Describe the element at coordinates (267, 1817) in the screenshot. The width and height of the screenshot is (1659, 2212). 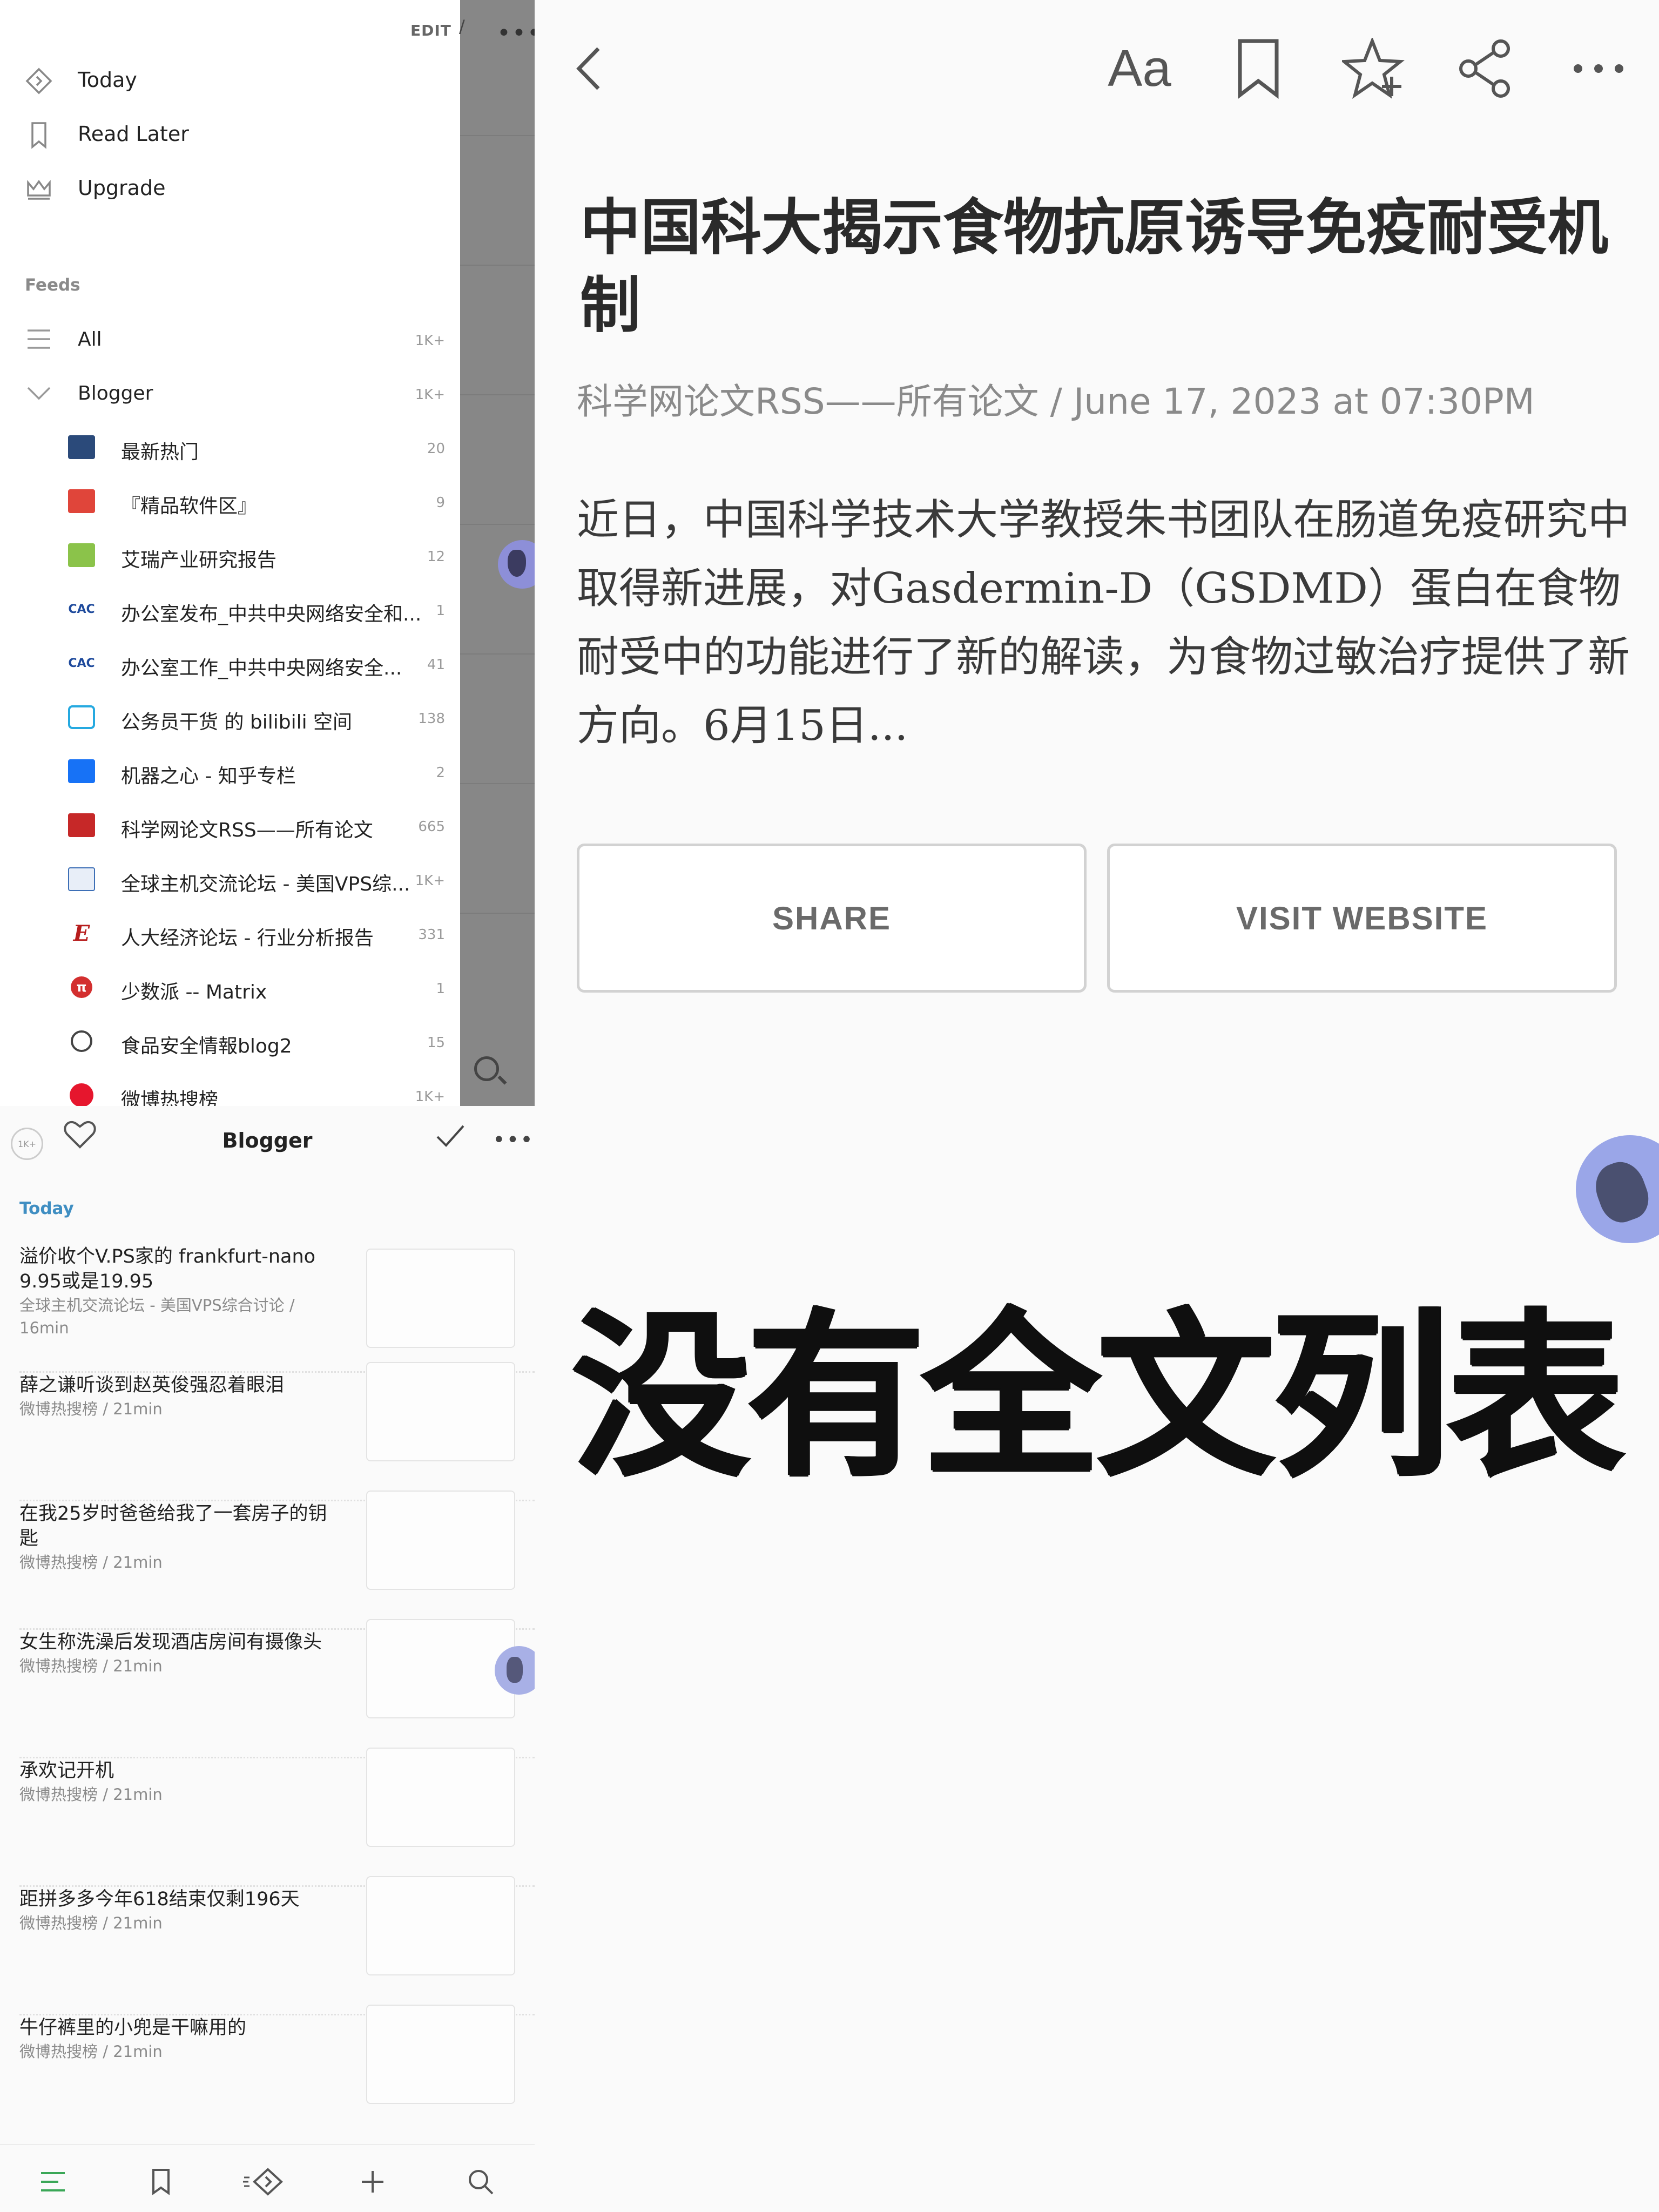
I see `list-item: 承欢记开机 微博热搜榜 / 21min` at that location.